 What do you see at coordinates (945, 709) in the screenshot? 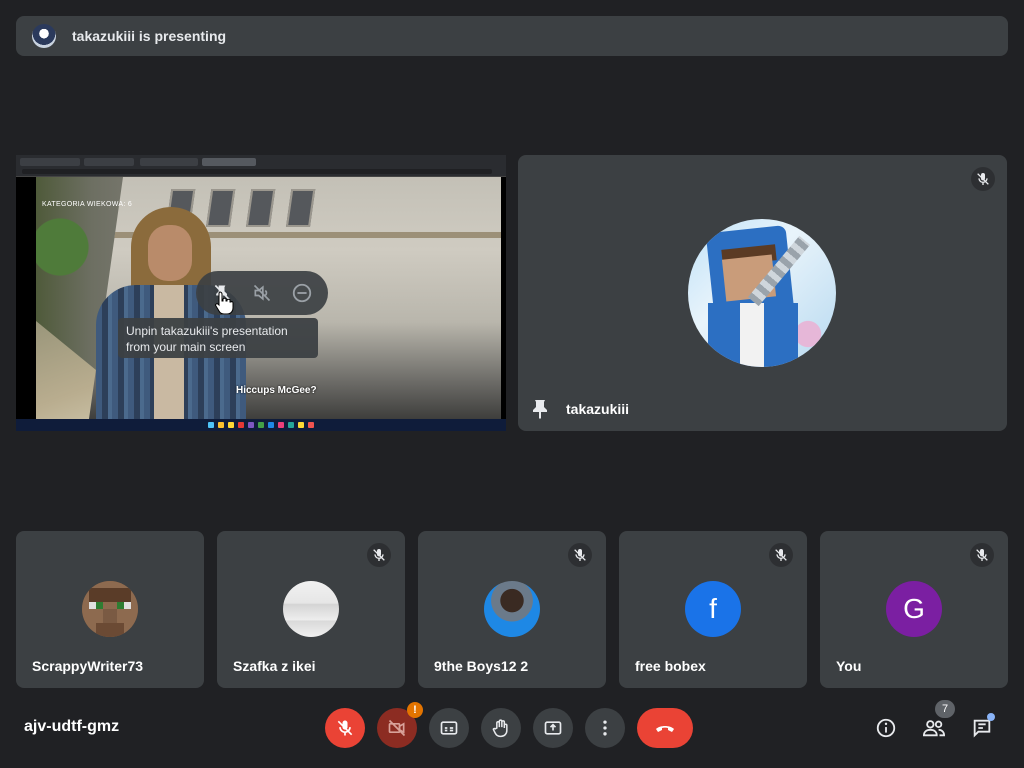
I see `people-count-badge: 7` at bounding box center [945, 709].